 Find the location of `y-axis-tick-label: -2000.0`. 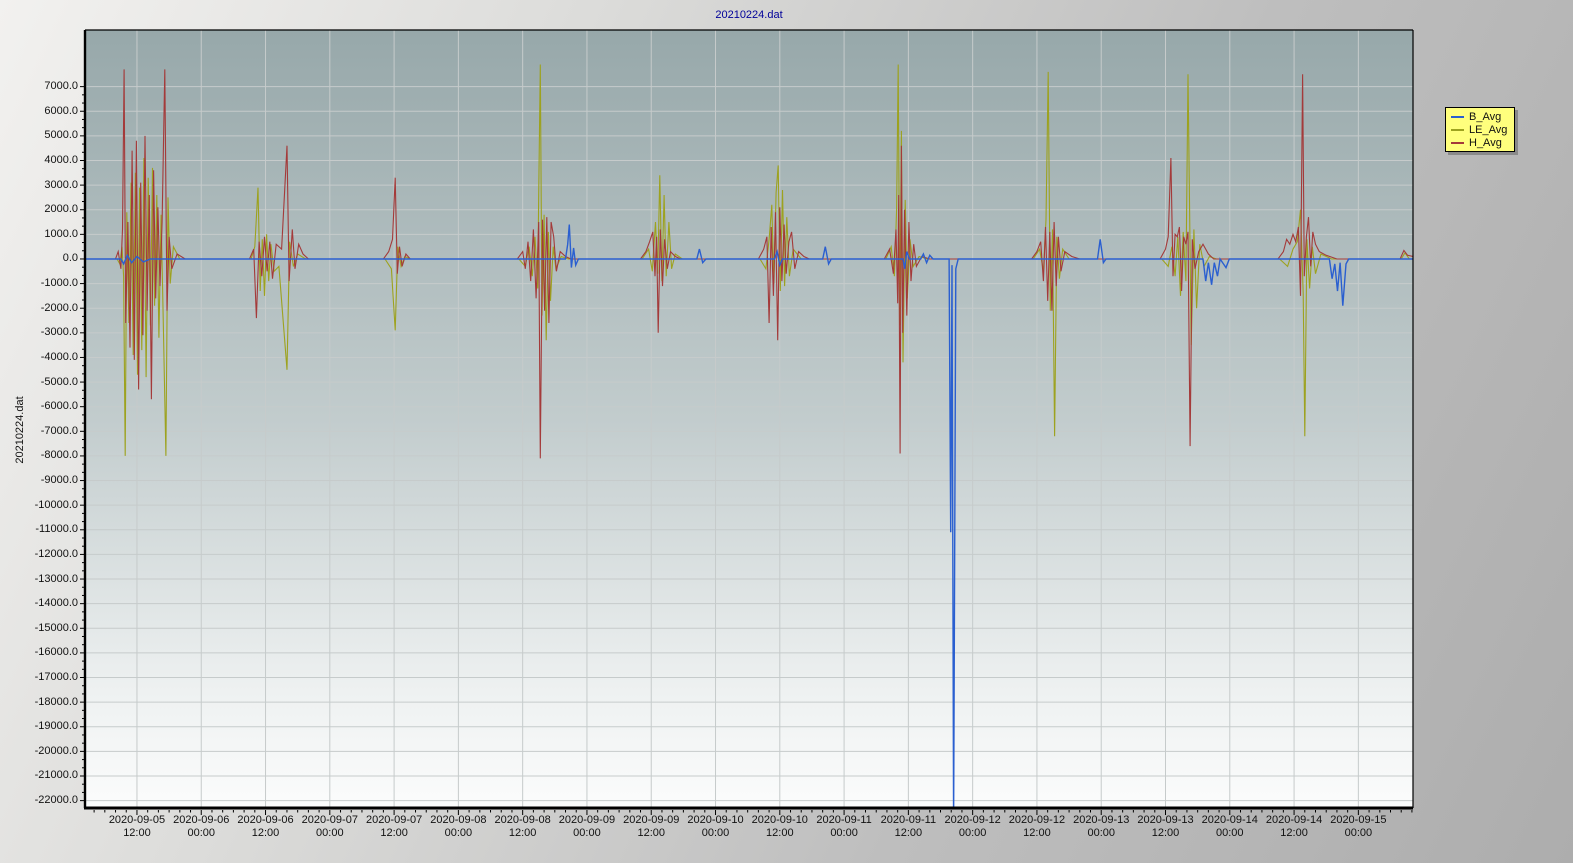

y-axis-tick-label: -2000.0 is located at coordinates (59, 307).